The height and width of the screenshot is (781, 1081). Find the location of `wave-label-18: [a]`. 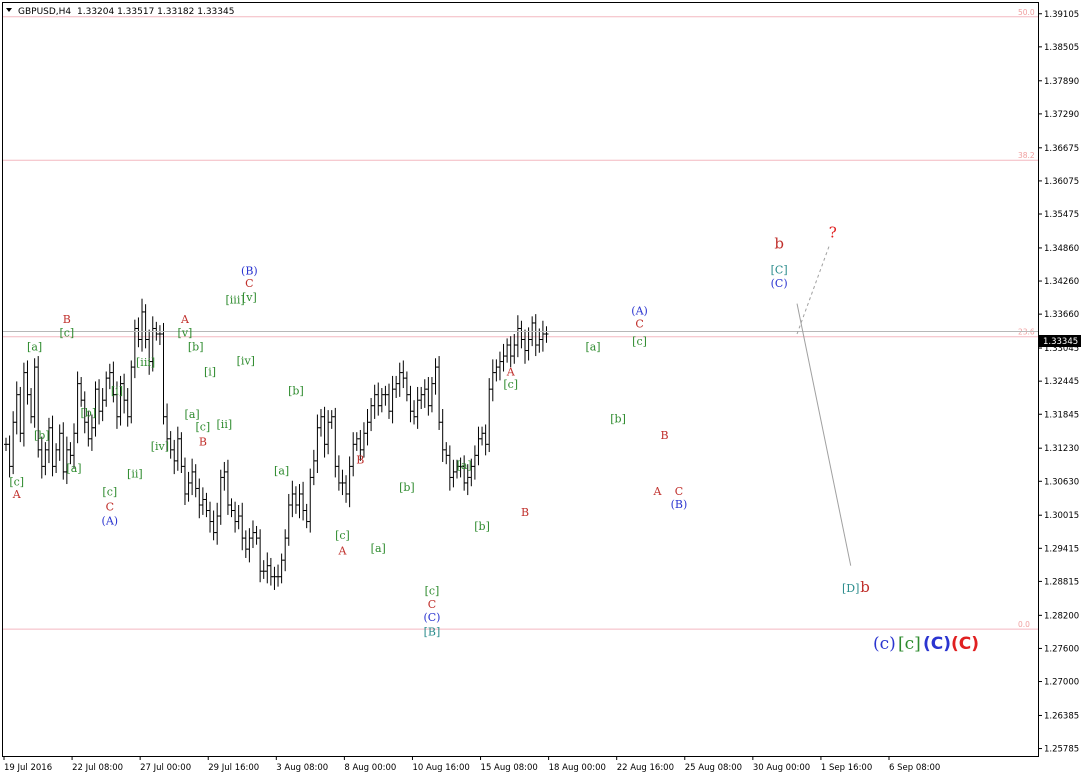

wave-label-18: [a] is located at coordinates (192, 414).